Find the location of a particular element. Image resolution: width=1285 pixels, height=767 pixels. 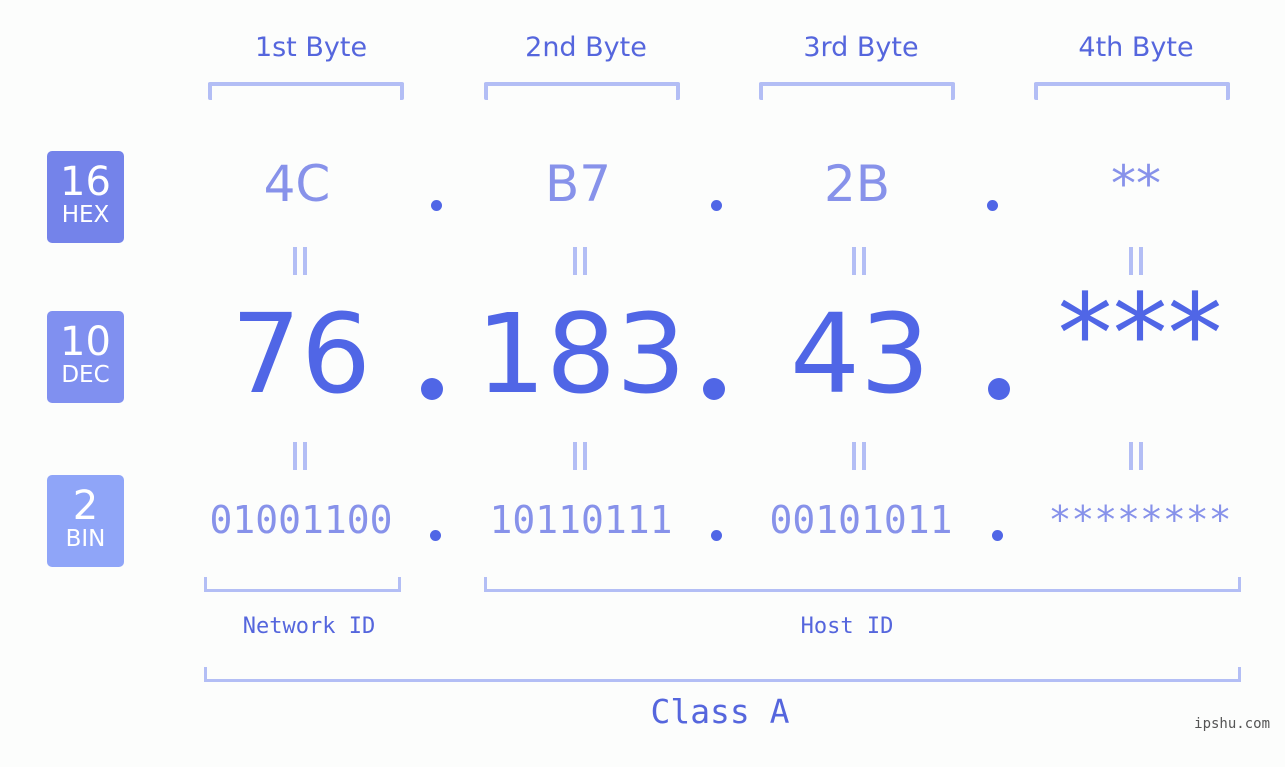

hex-byte-4: ** is located at coordinates (1136, 184).